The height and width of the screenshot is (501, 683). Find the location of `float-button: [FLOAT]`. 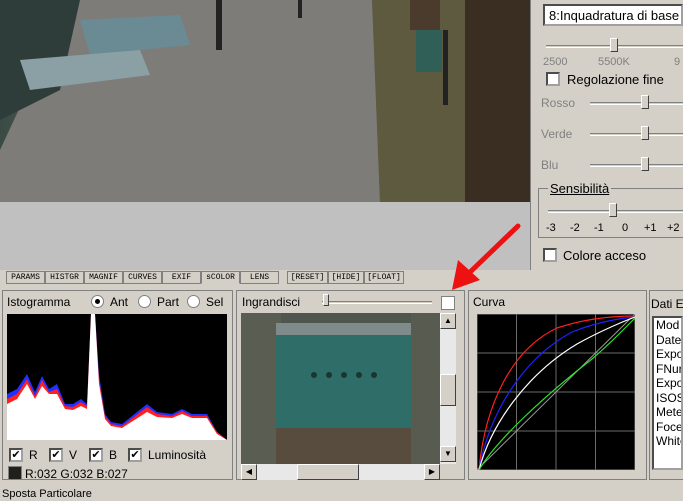

float-button: [FLOAT] is located at coordinates (384, 277).